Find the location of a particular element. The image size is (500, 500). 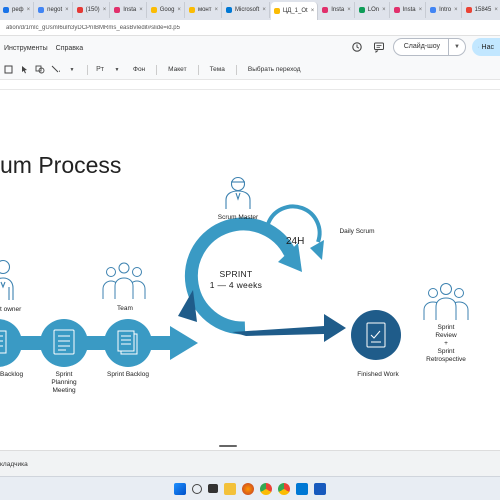

access-button: Нас is located at coordinates (486, 47).